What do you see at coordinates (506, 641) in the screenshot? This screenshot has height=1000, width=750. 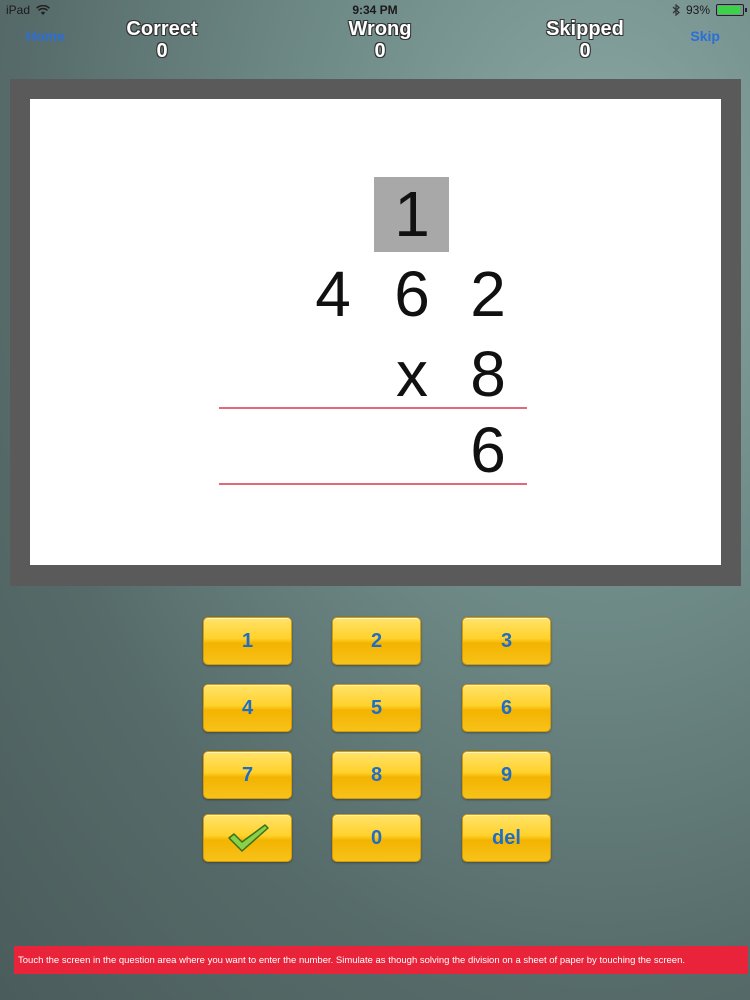 I see `key-3: 3` at bounding box center [506, 641].